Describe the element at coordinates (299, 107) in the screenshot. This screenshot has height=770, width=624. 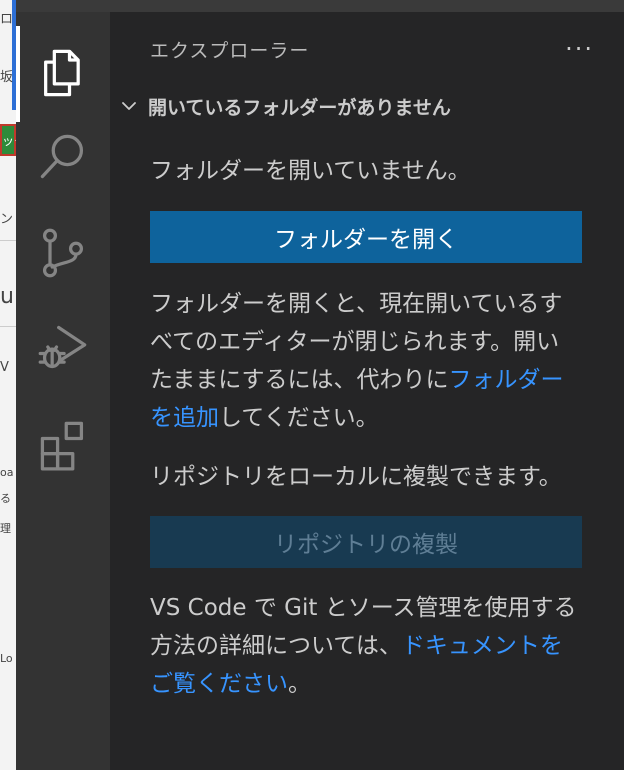
I see `section-title: 開いているフォルダーがありません` at that location.